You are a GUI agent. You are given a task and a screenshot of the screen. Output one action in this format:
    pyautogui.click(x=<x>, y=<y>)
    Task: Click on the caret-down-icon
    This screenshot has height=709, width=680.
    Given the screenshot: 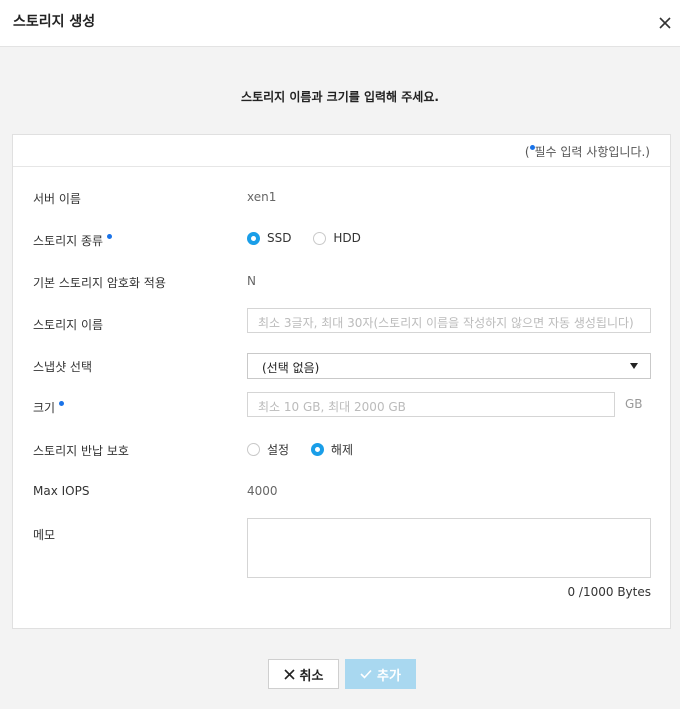 What is the action you would take?
    pyautogui.click(x=634, y=366)
    